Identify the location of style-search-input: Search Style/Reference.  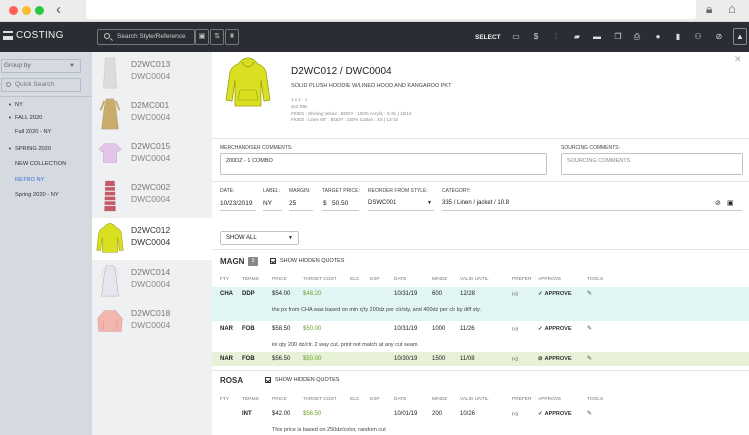
(146, 37).